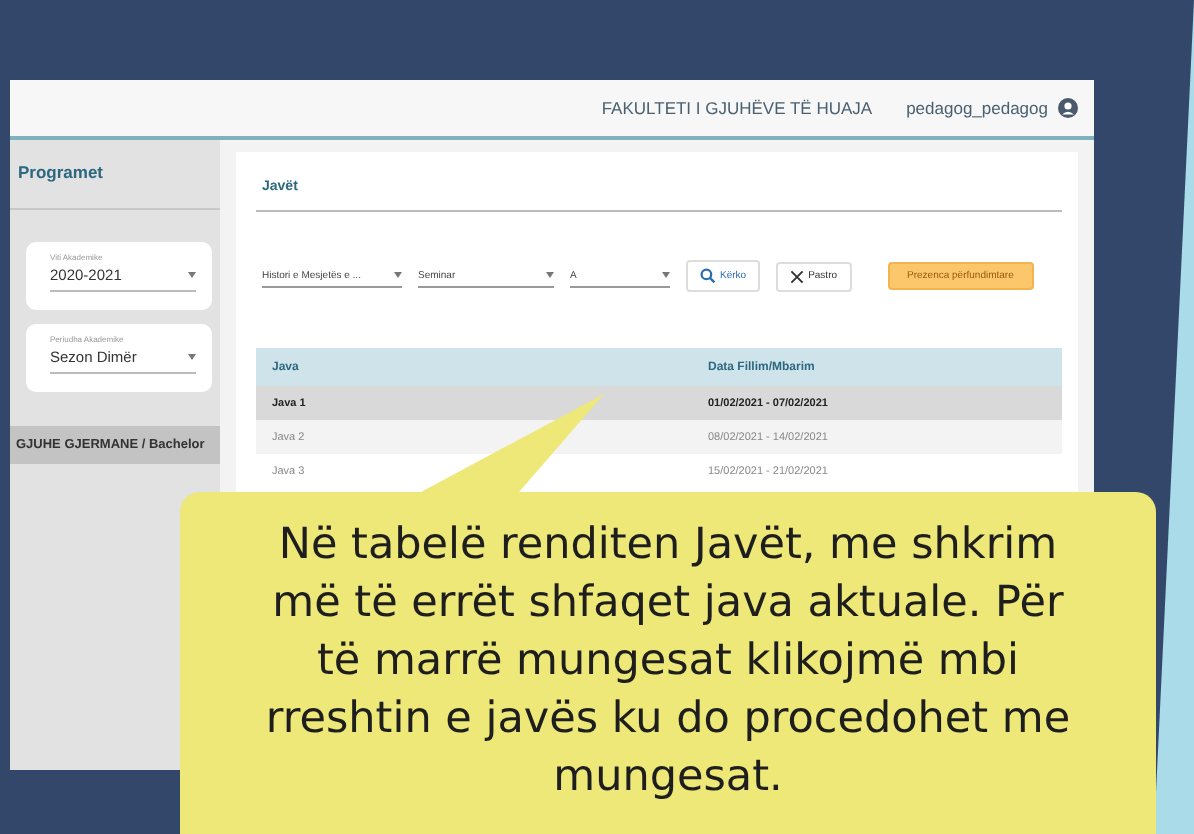  Describe the element at coordinates (708, 276) in the screenshot. I see `search-icon` at that location.